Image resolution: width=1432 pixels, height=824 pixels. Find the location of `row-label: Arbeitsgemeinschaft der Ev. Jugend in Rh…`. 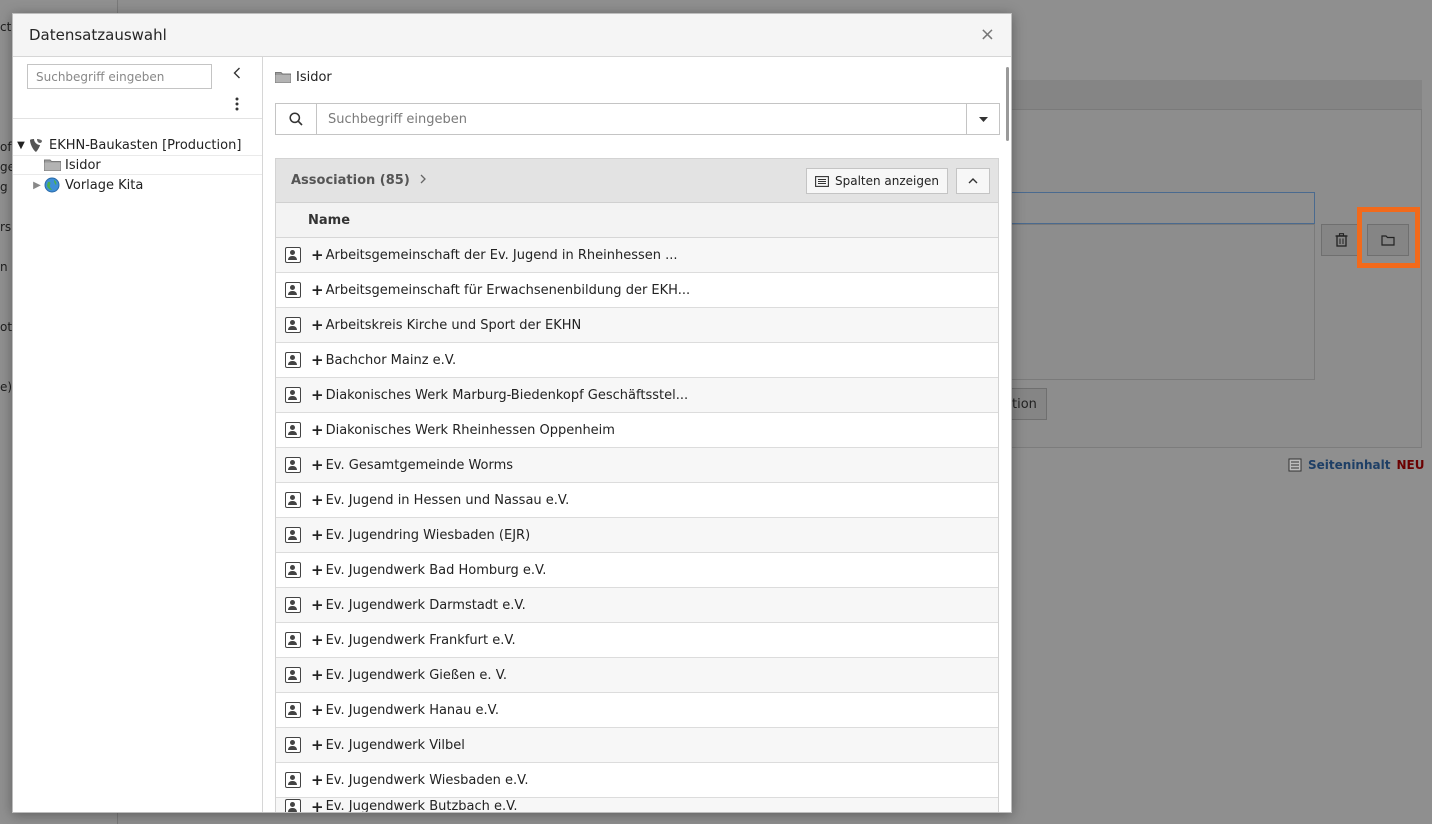

row-label: Arbeitsgemeinschaft der Ev. Jugend in Rh… is located at coordinates (502, 255).